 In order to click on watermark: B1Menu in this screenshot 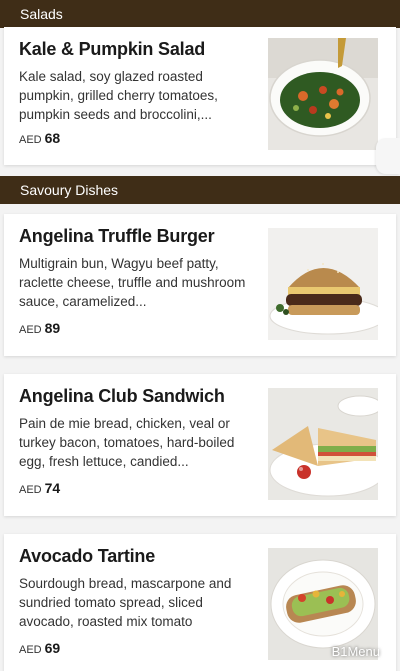, I will do `click(355, 651)`.